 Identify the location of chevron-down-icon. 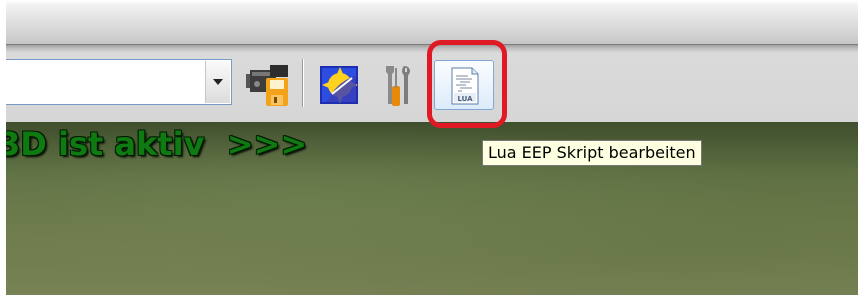
(218, 82).